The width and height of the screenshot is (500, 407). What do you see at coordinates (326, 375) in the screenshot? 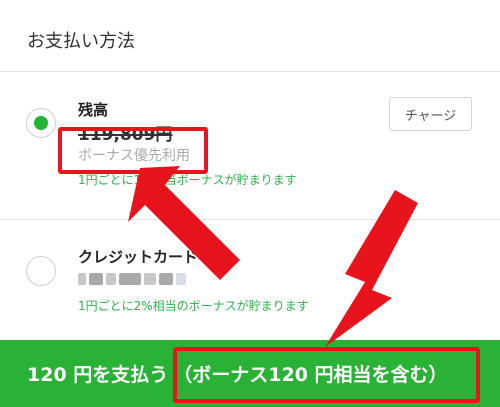
I see `annotation-box-bonus-included` at bounding box center [326, 375].